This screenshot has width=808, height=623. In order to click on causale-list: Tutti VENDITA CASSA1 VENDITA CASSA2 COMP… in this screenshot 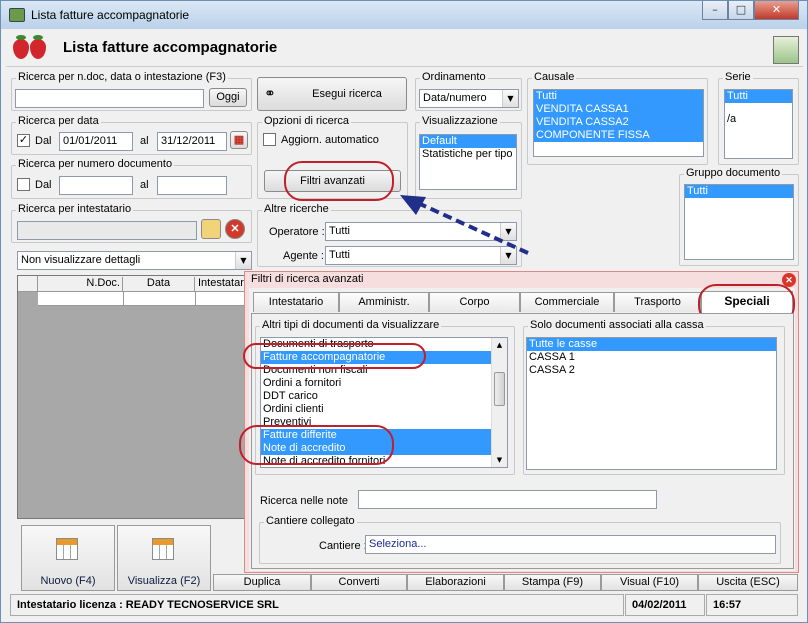, I will do `click(618, 123)`.